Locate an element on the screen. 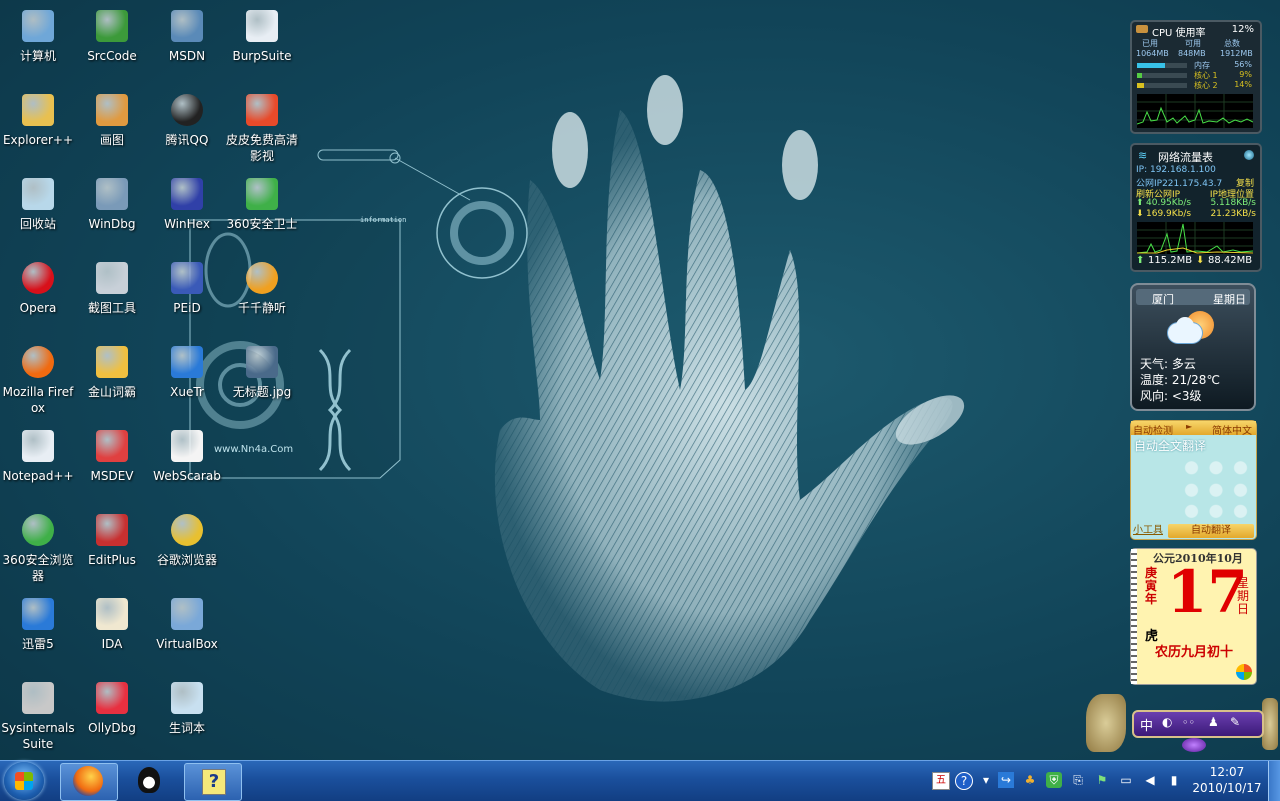 The width and height of the screenshot is (1280, 801). punctuation-icon: ◦◦ is located at coordinates (1188, 722).